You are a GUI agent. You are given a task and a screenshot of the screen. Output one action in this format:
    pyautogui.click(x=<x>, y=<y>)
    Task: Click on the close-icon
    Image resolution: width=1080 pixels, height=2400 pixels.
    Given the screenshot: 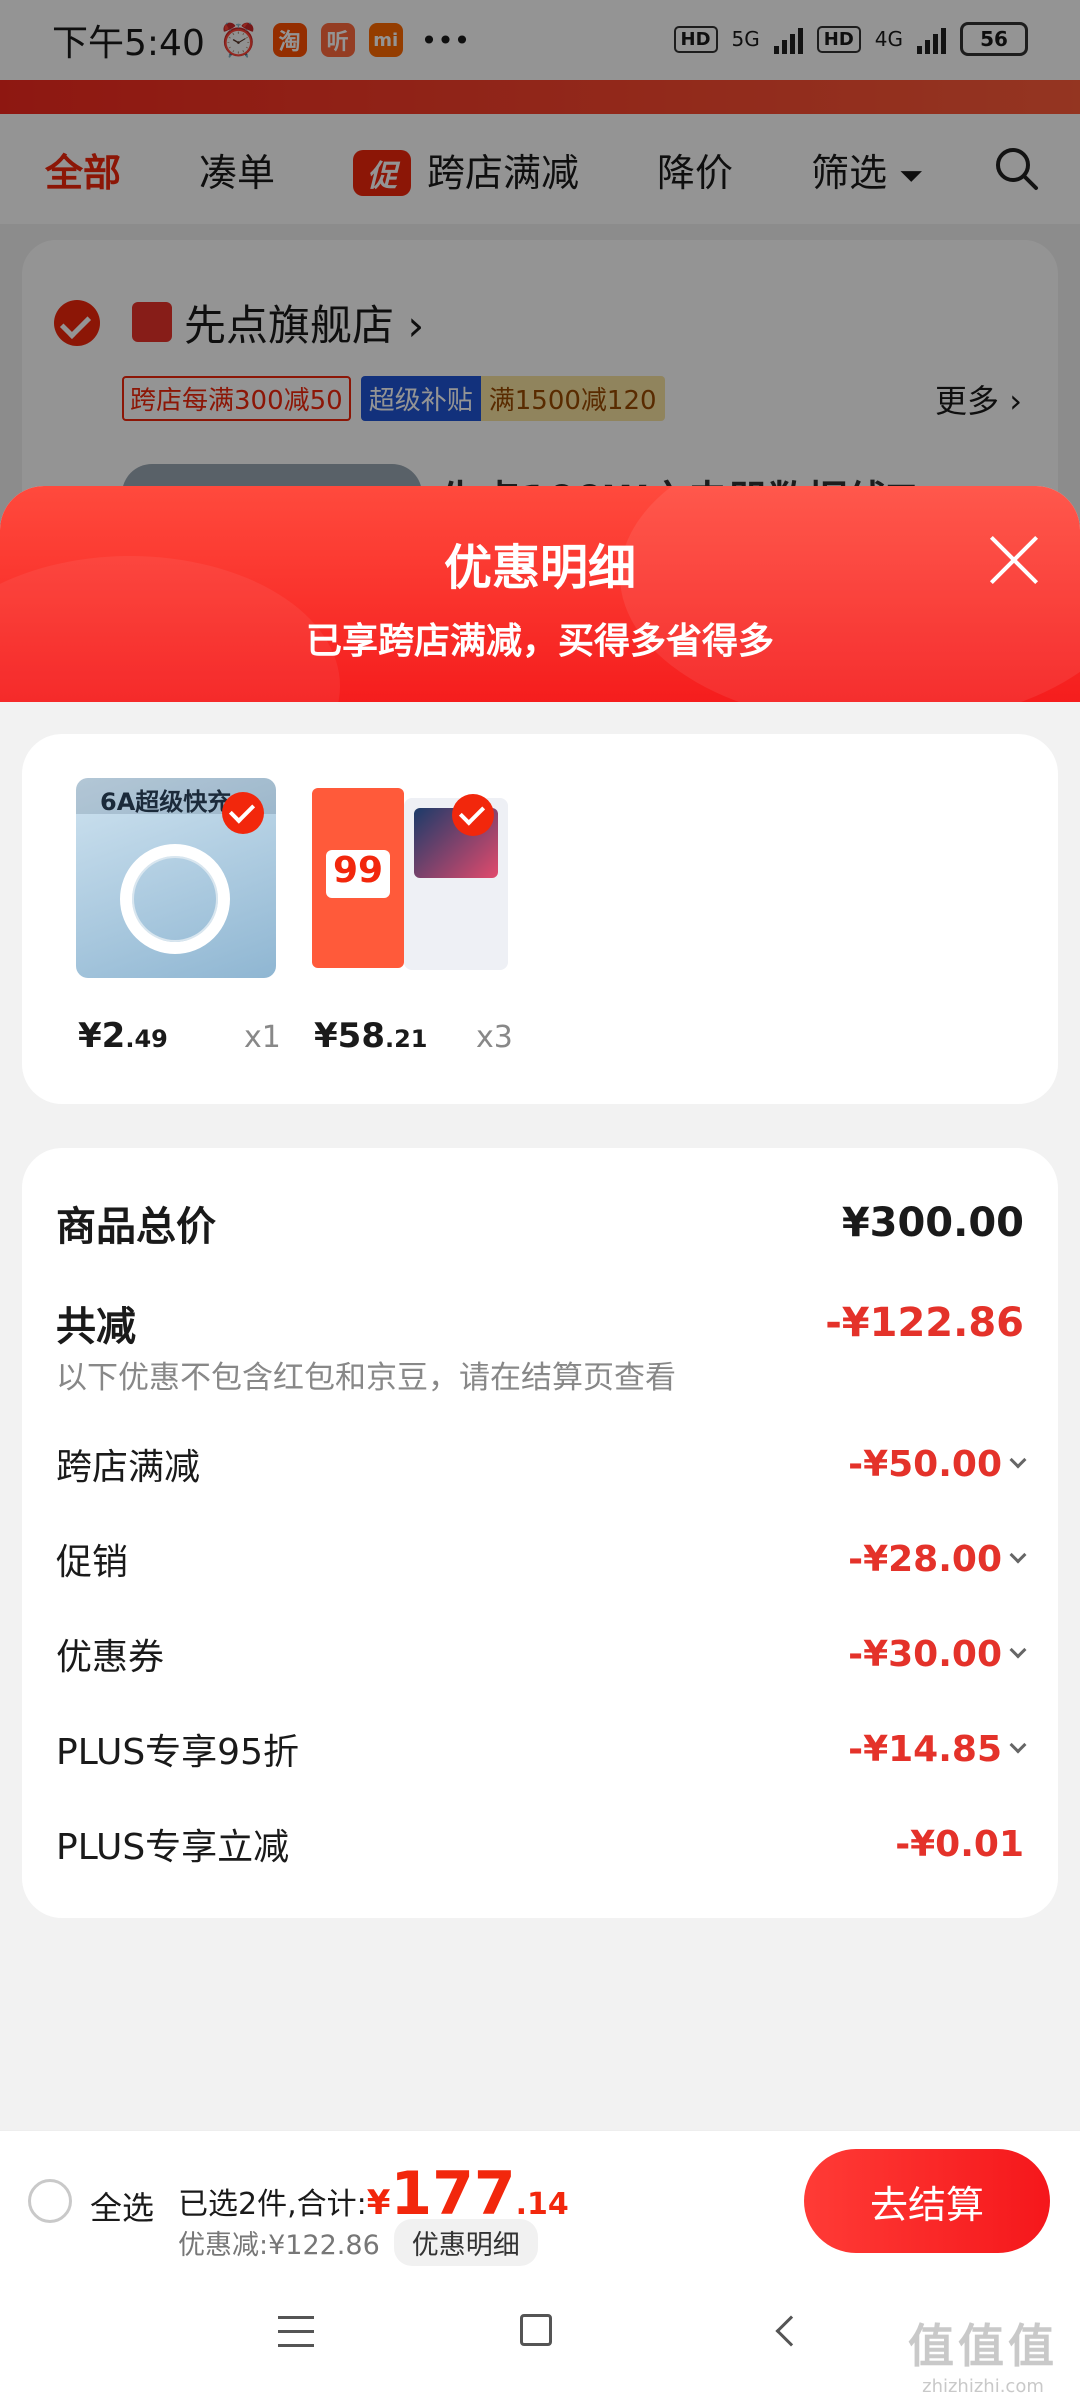 What is the action you would take?
    pyautogui.click(x=1014, y=560)
    